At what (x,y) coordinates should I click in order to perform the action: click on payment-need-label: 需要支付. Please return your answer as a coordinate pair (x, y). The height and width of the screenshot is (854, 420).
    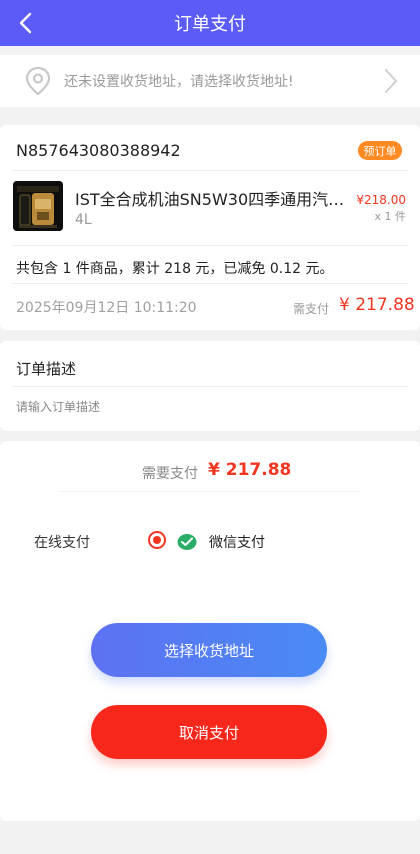
    Looking at the image, I should click on (170, 474).